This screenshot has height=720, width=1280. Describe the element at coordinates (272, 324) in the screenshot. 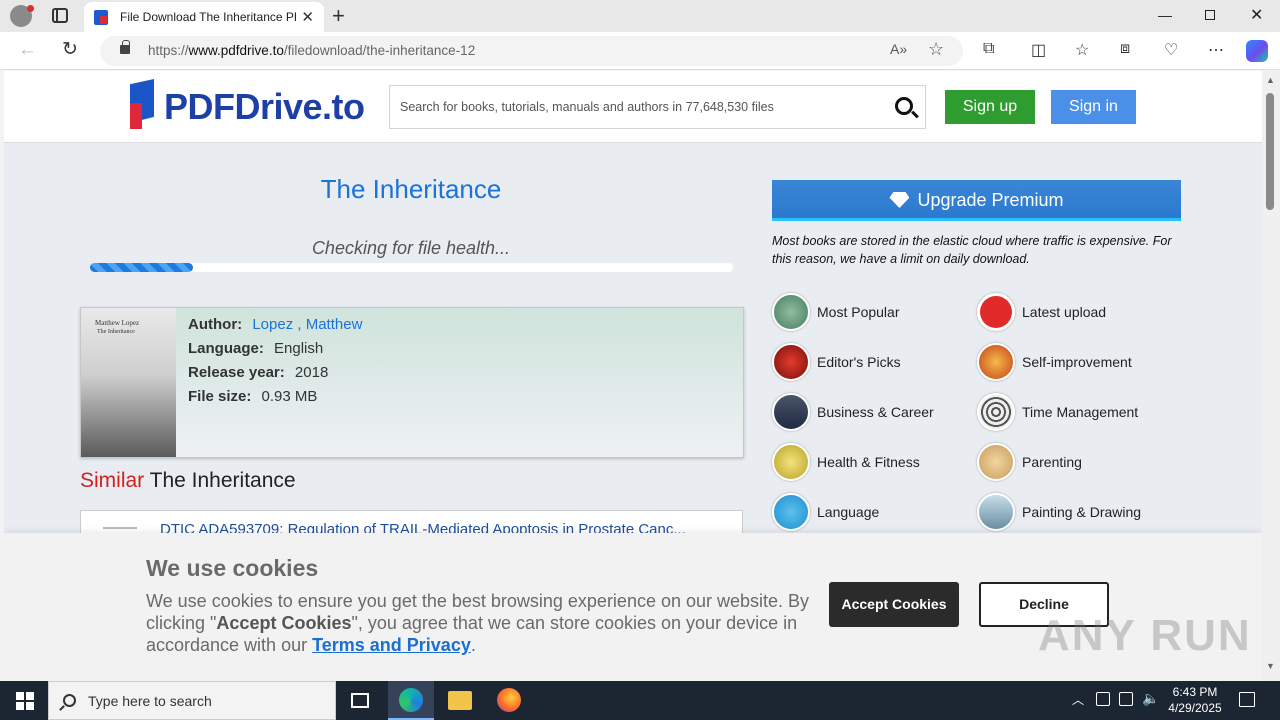

I see `author-link-lopez: Lopez` at that location.